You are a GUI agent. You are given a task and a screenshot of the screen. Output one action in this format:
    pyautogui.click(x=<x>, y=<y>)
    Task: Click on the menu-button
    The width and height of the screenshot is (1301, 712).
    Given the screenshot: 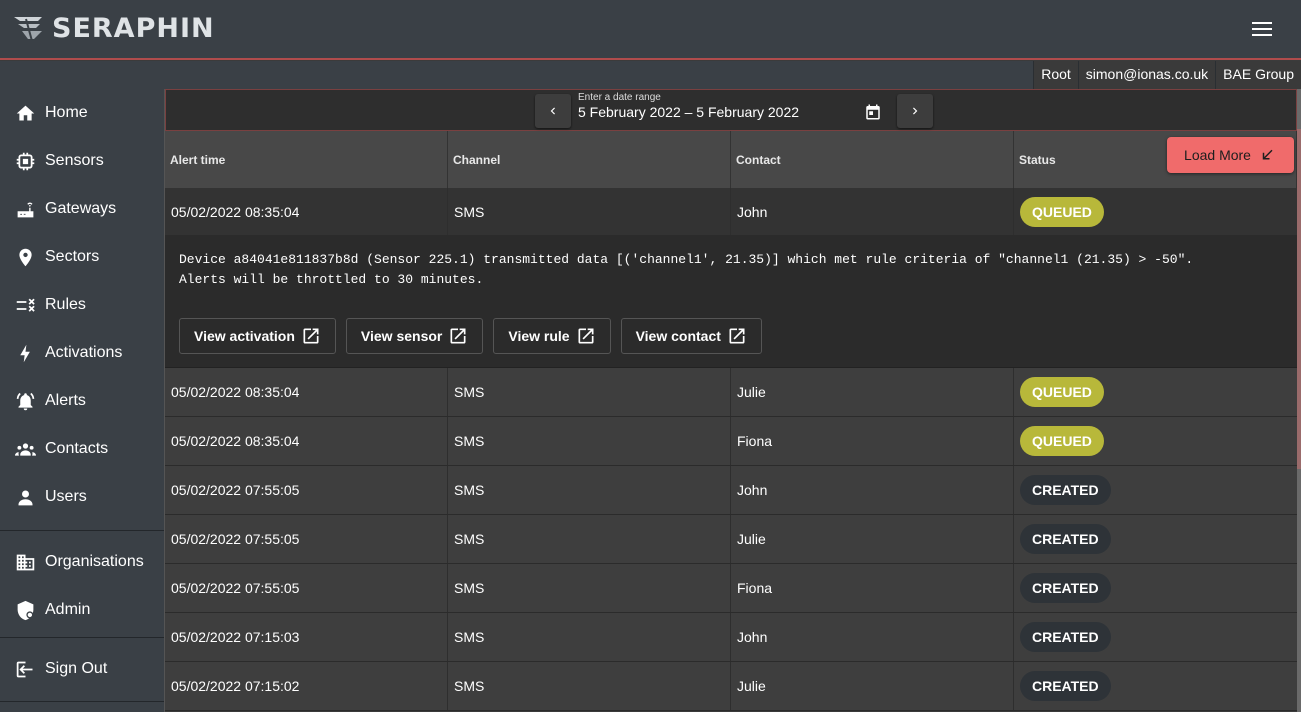 What is the action you would take?
    pyautogui.click(x=1262, y=29)
    